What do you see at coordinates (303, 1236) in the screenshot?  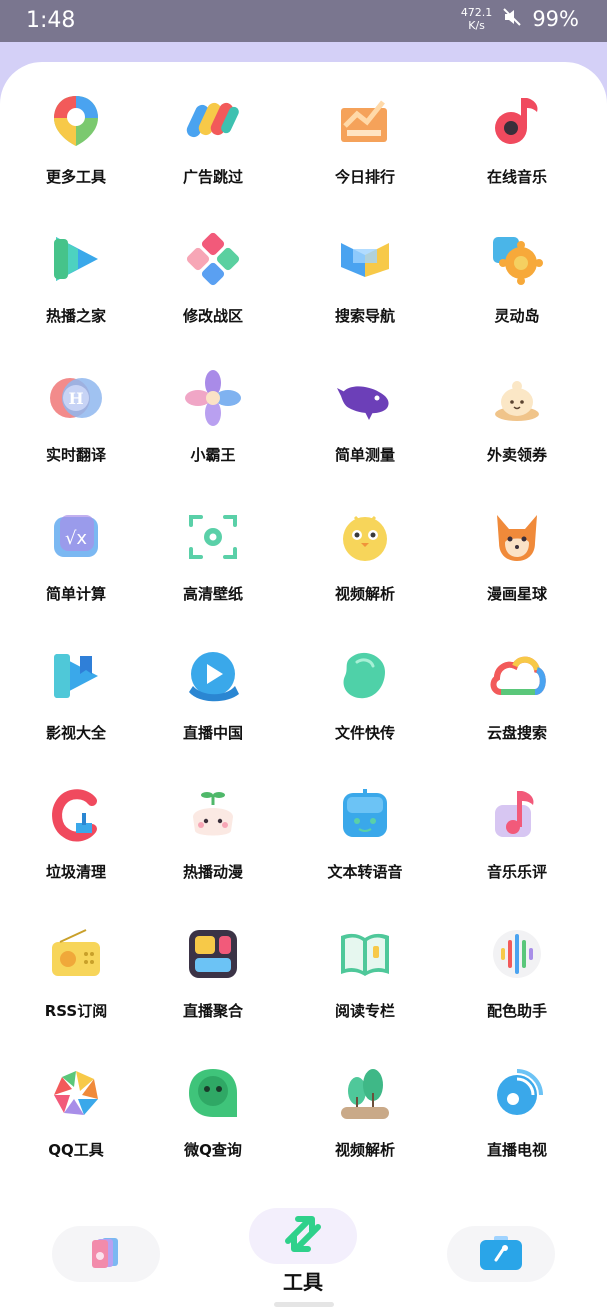 I see `nav-pill-active` at bounding box center [303, 1236].